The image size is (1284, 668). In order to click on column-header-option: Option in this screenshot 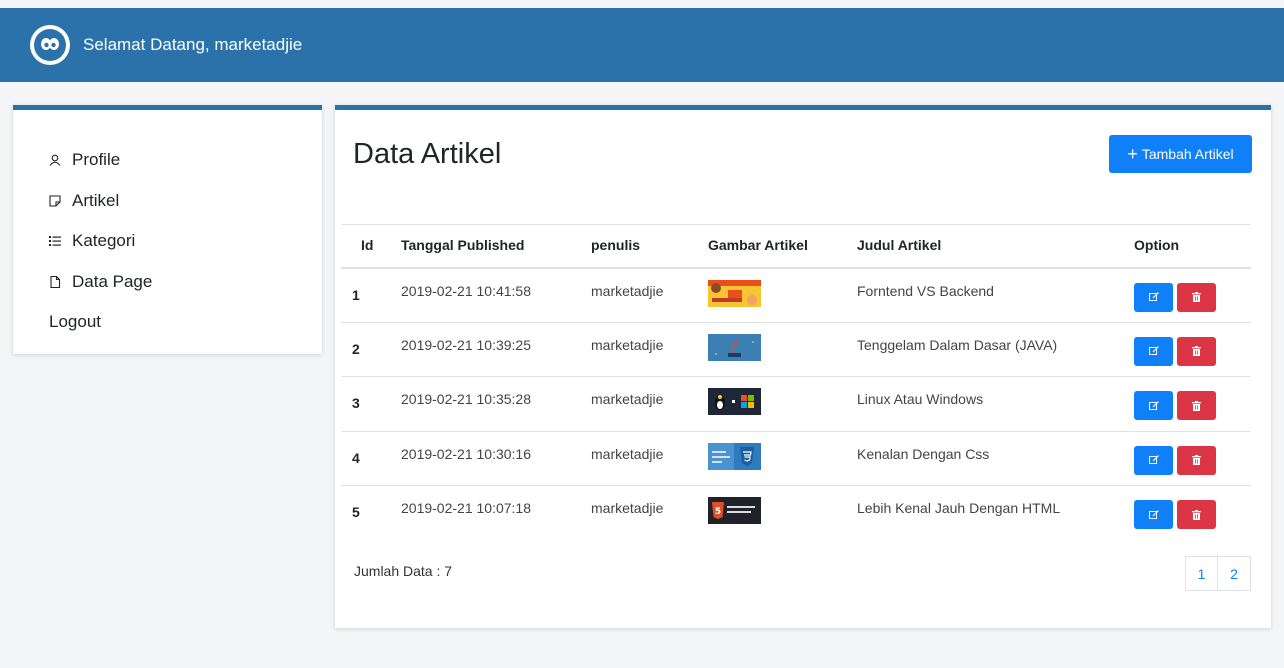, I will do `click(1157, 245)`.